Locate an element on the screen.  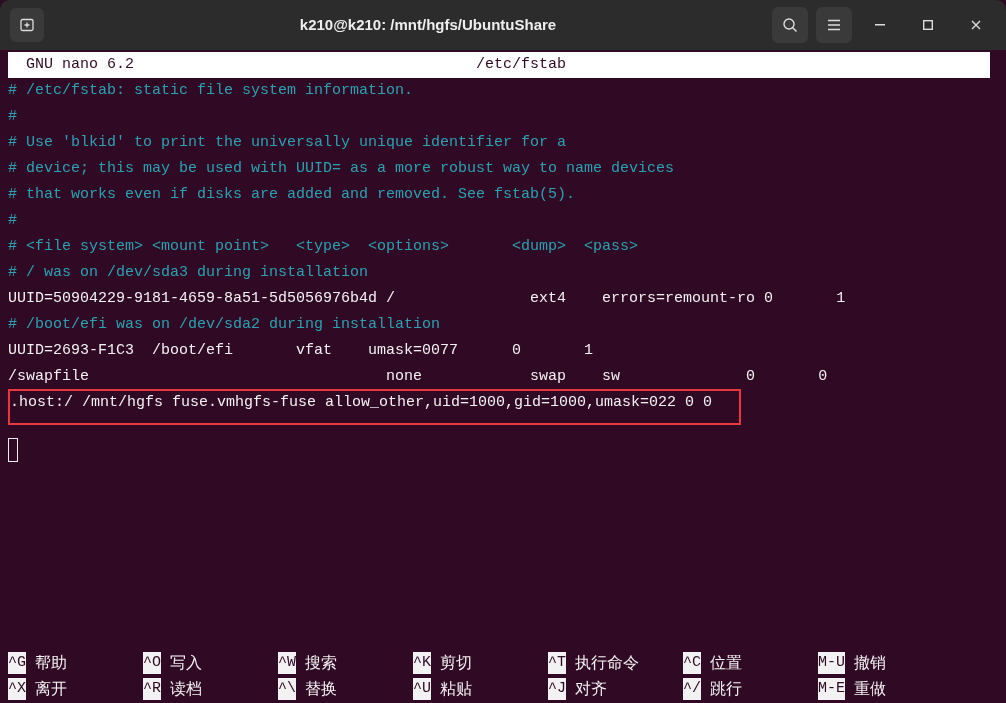
code-comment: # device; this may be used with UUID= as a more robust way to name devices is located at coordinates (341, 168).